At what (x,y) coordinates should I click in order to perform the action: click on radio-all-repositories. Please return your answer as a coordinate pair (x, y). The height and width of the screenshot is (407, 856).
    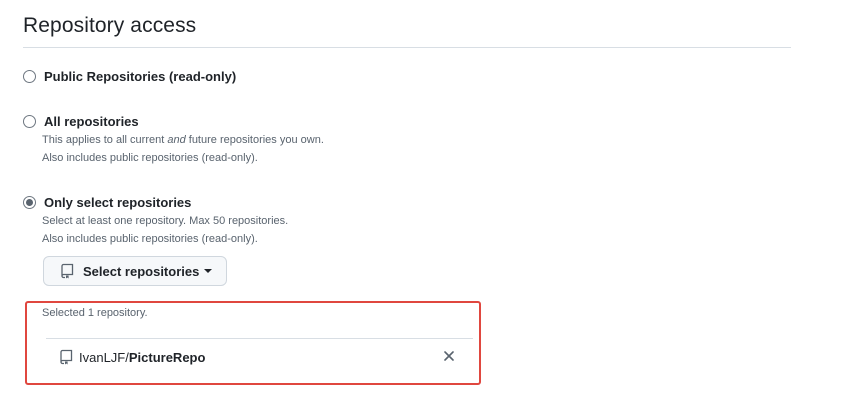
    Looking at the image, I should click on (29, 121).